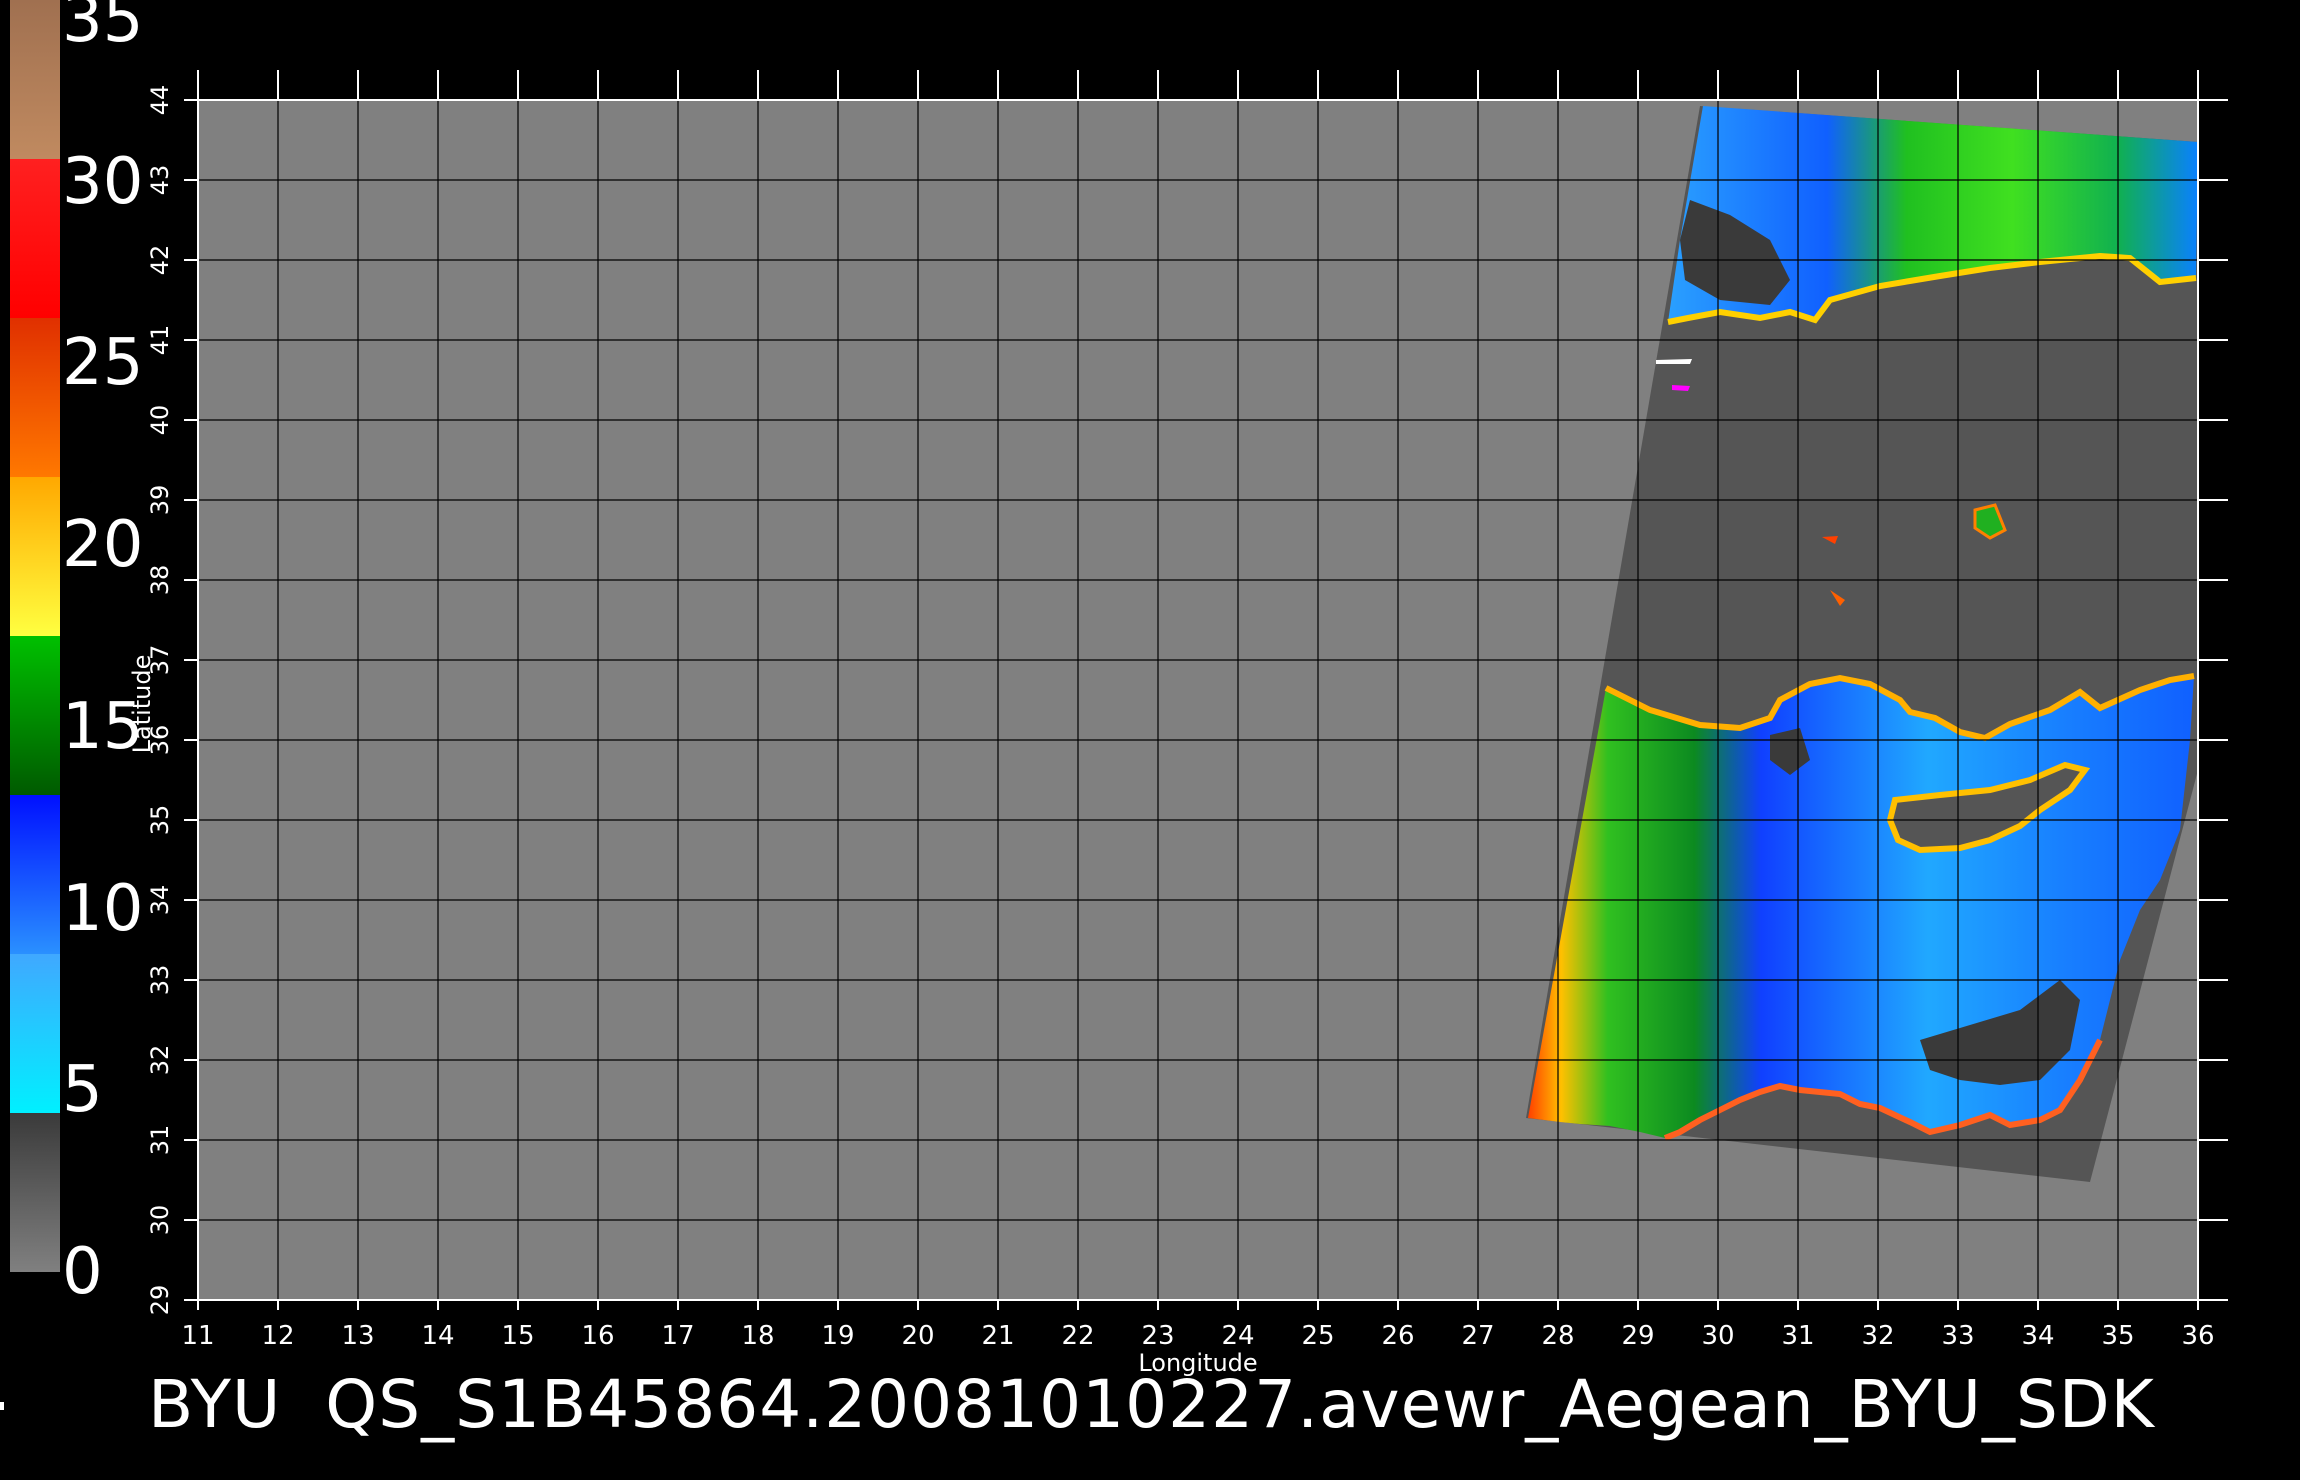 The image size is (2300, 1480). Describe the element at coordinates (160, 180) in the screenshot. I see `lat-tick-label: 43` at that location.